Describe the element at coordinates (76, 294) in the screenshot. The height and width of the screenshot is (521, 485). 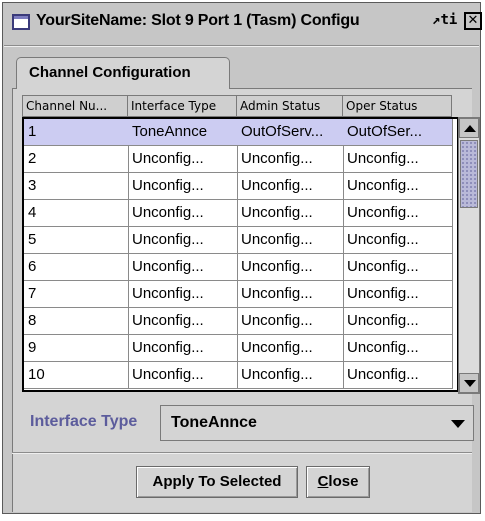
I see `table-cell: 7` at that location.